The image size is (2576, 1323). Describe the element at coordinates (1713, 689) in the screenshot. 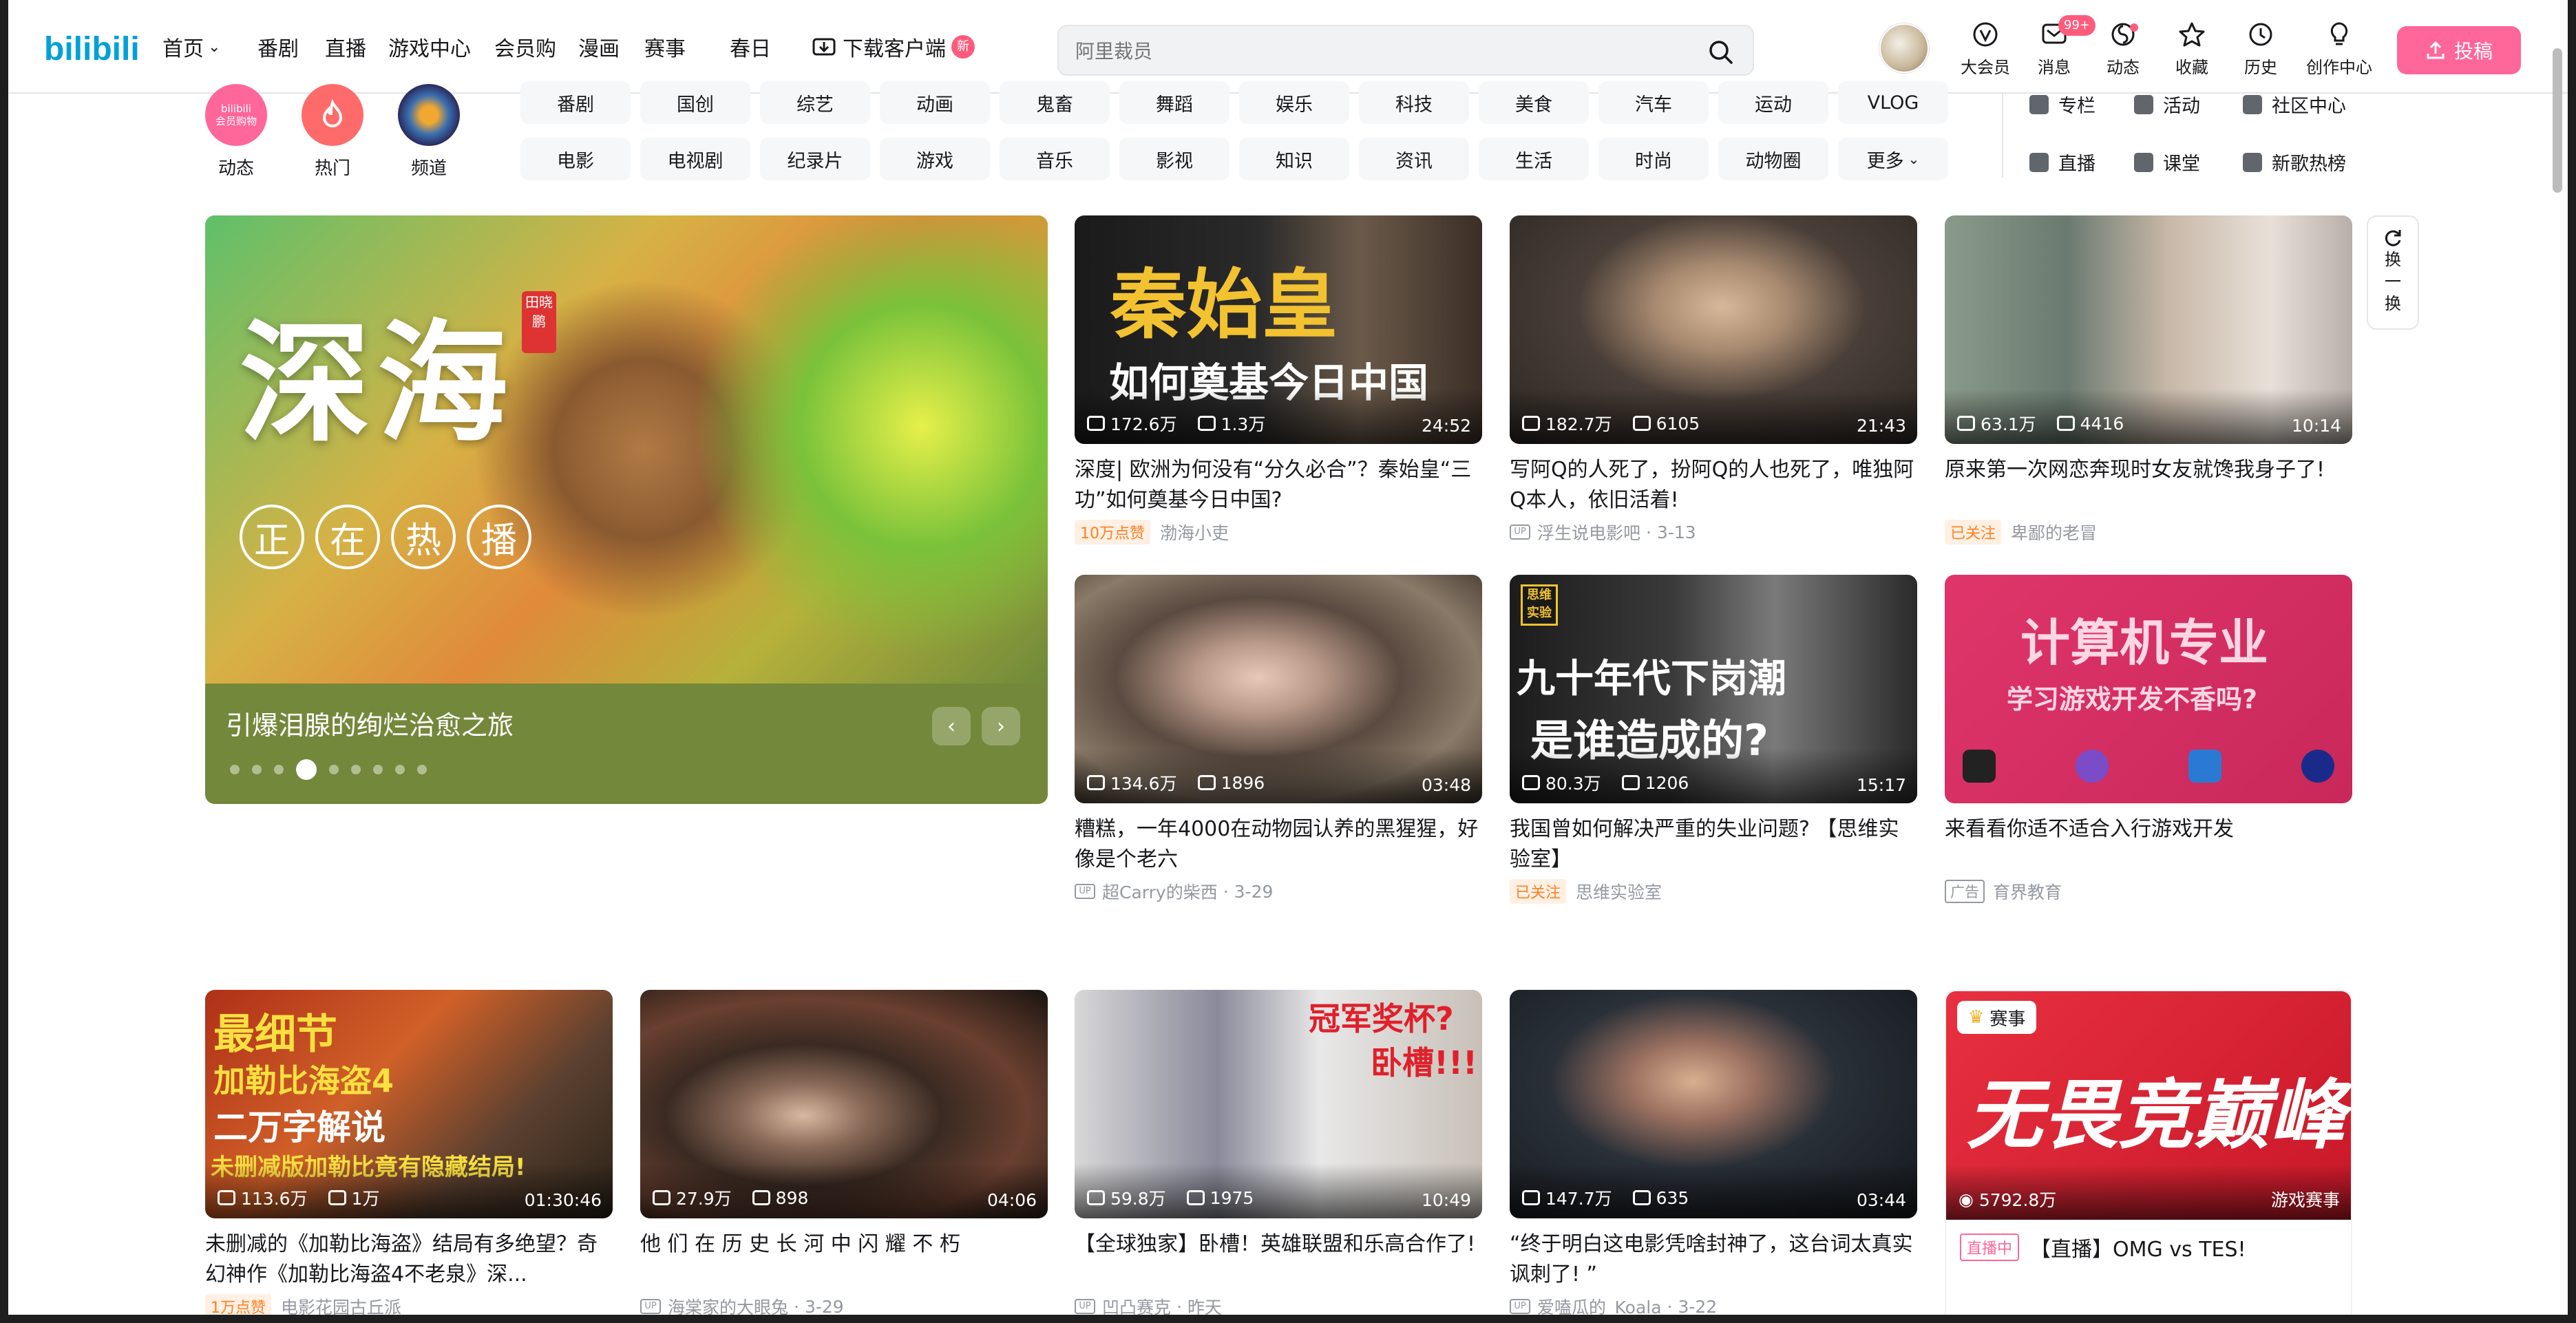

I see `video-thumbnail: 思维 实验 九十年代下岗潮 是谁造成的? 80.3万 1206 15:17` at that location.